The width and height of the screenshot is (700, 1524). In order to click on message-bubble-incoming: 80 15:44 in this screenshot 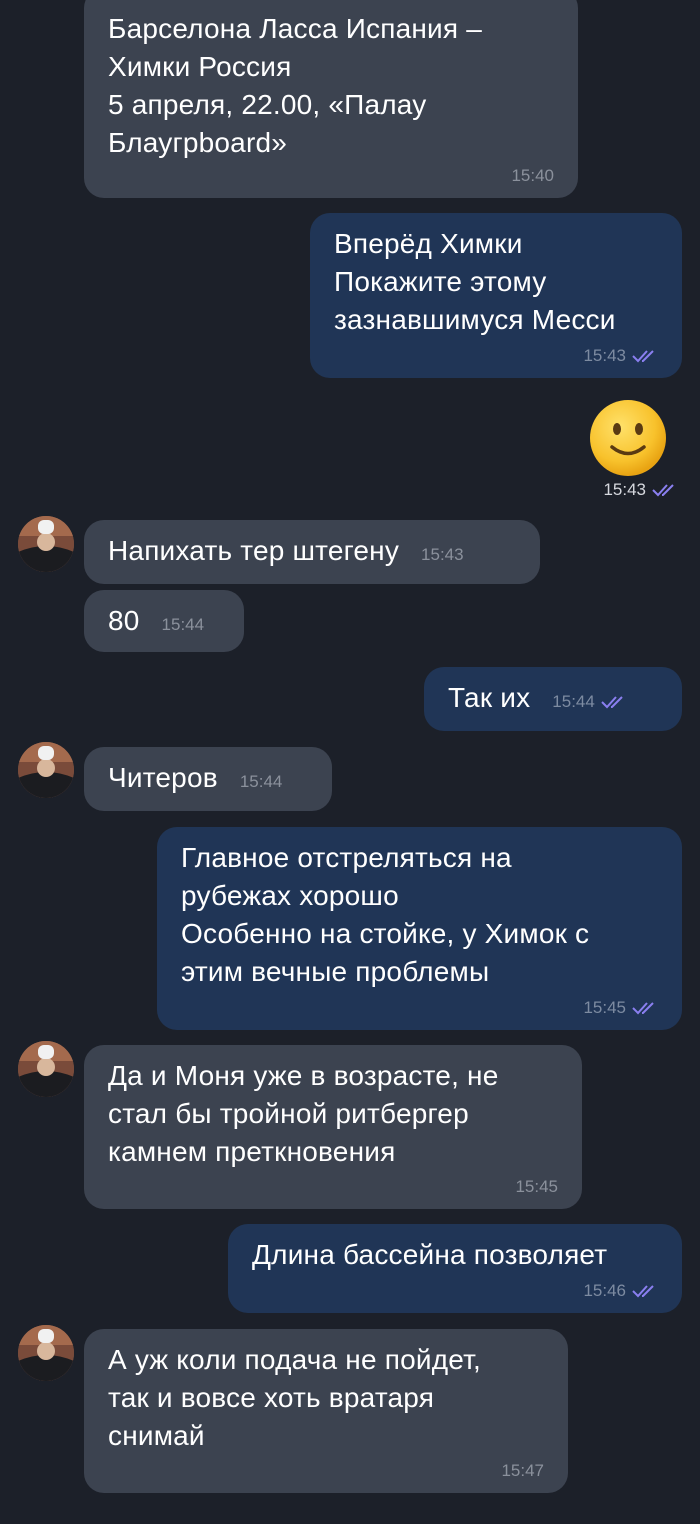, I will do `click(164, 621)`.